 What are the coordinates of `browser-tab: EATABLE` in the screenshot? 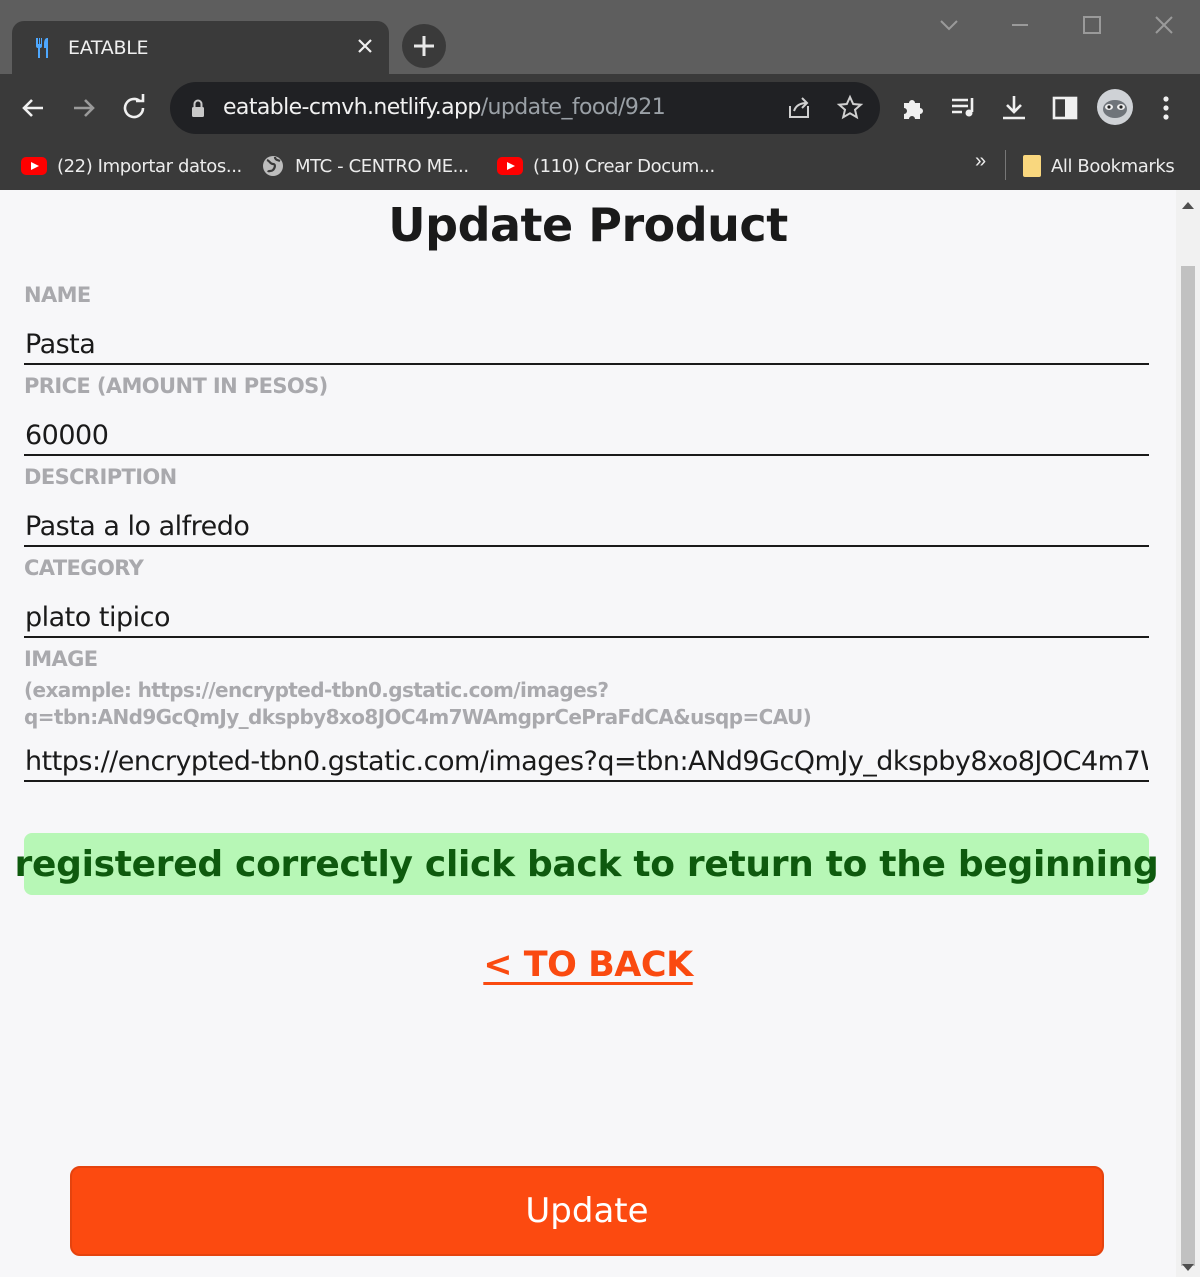 It's located at (200, 47).